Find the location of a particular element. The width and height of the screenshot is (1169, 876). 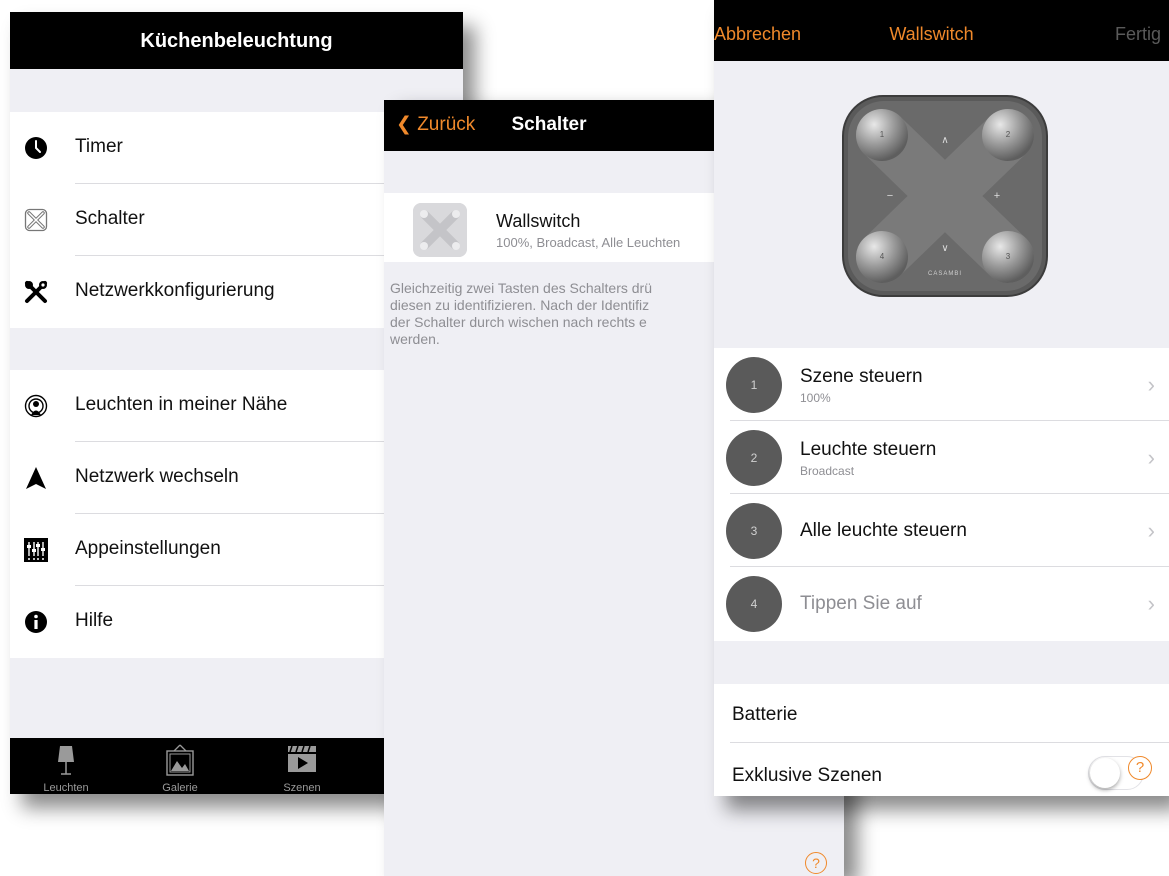

button-row-3: 3 Alle leuchte steuern › is located at coordinates (941, 530).